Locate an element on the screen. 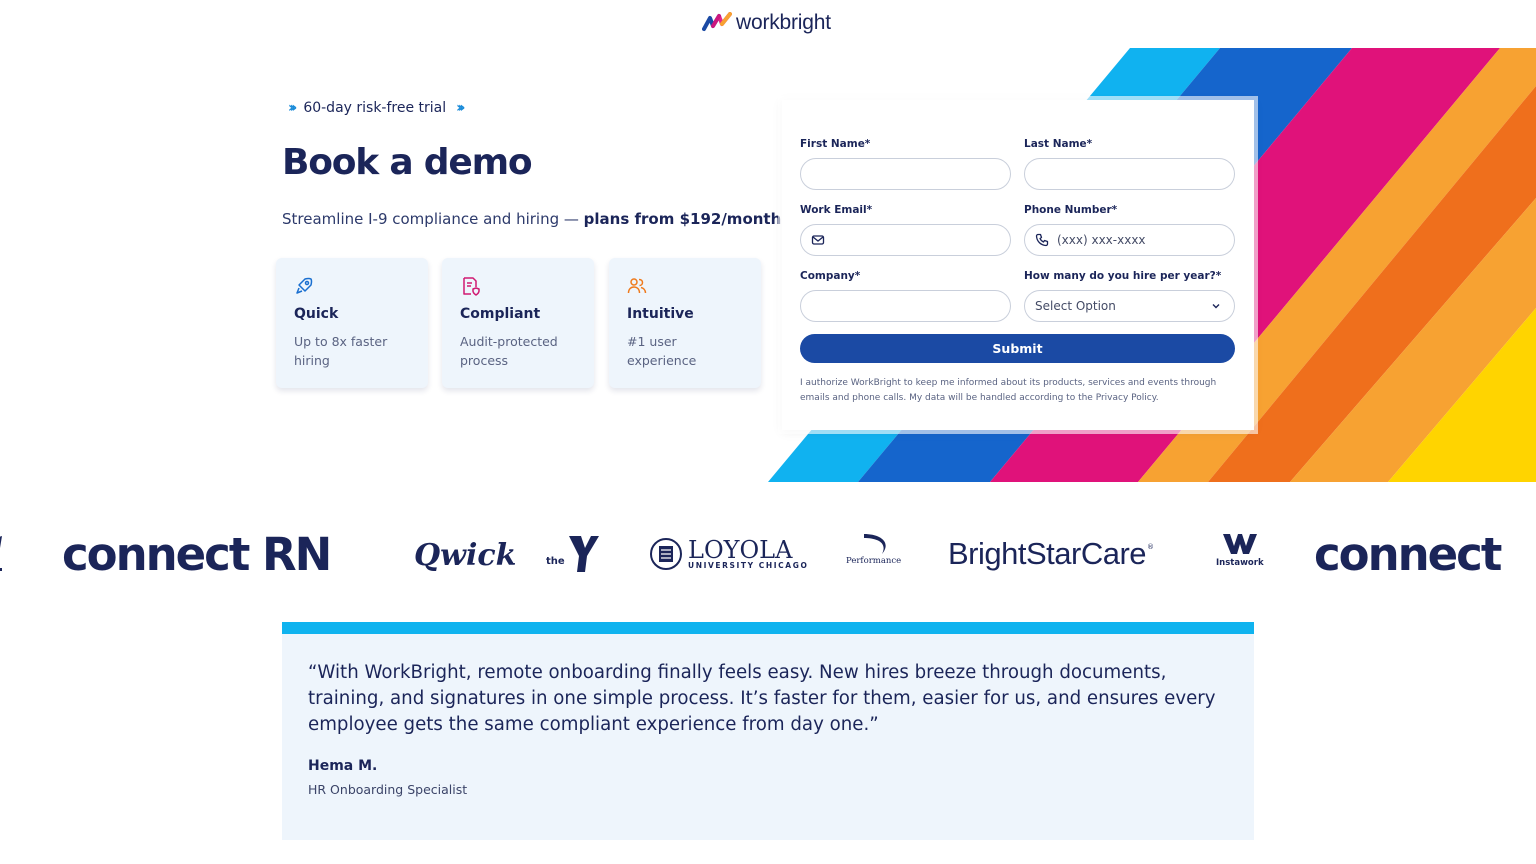 This screenshot has height=864, width=1536. work-email-field is located at coordinates (905, 240).